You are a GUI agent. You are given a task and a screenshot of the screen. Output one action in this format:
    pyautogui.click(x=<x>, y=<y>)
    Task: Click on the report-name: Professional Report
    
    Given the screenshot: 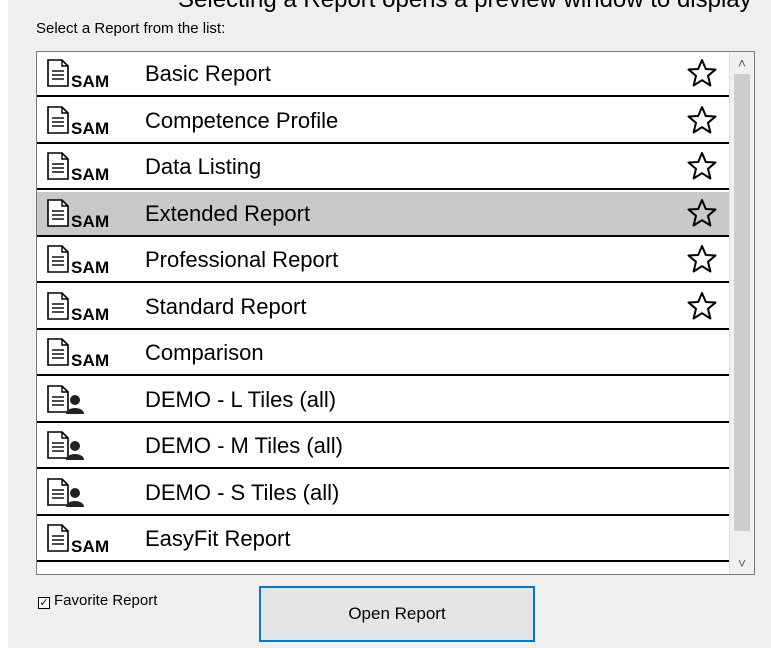 What is the action you would take?
    pyautogui.click(x=242, y=259)
    